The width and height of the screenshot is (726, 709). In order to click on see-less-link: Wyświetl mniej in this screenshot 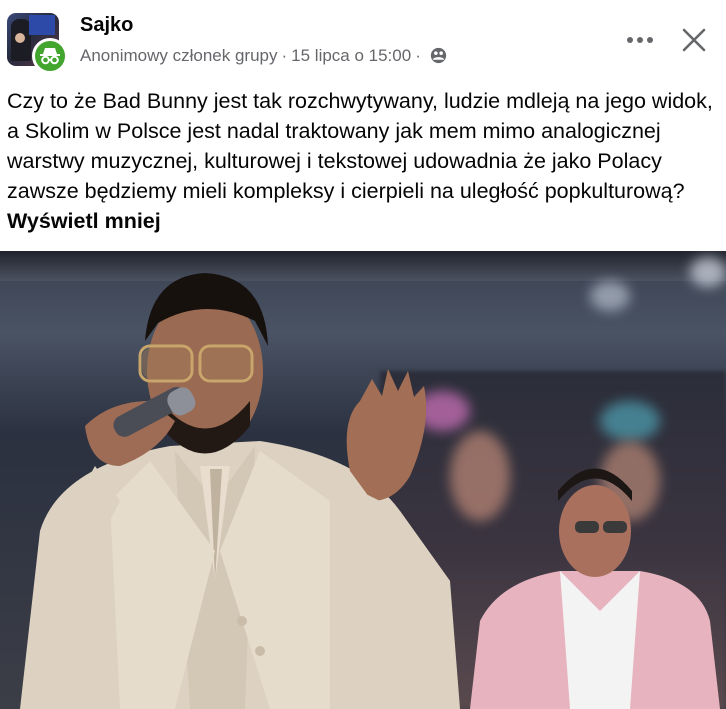, I will do `click(84, 221)`.